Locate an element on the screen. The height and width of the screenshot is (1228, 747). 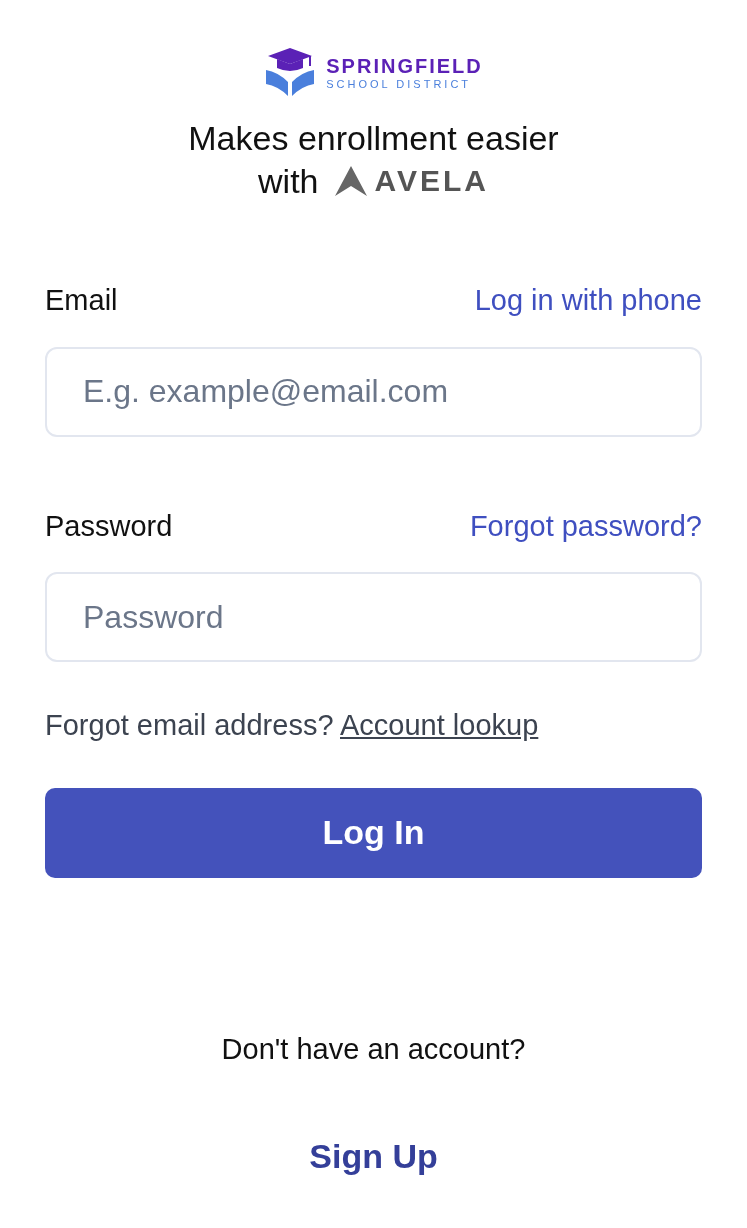
lookup-text: Forgot email address? Account lookup is located at coordinates (292, 725).